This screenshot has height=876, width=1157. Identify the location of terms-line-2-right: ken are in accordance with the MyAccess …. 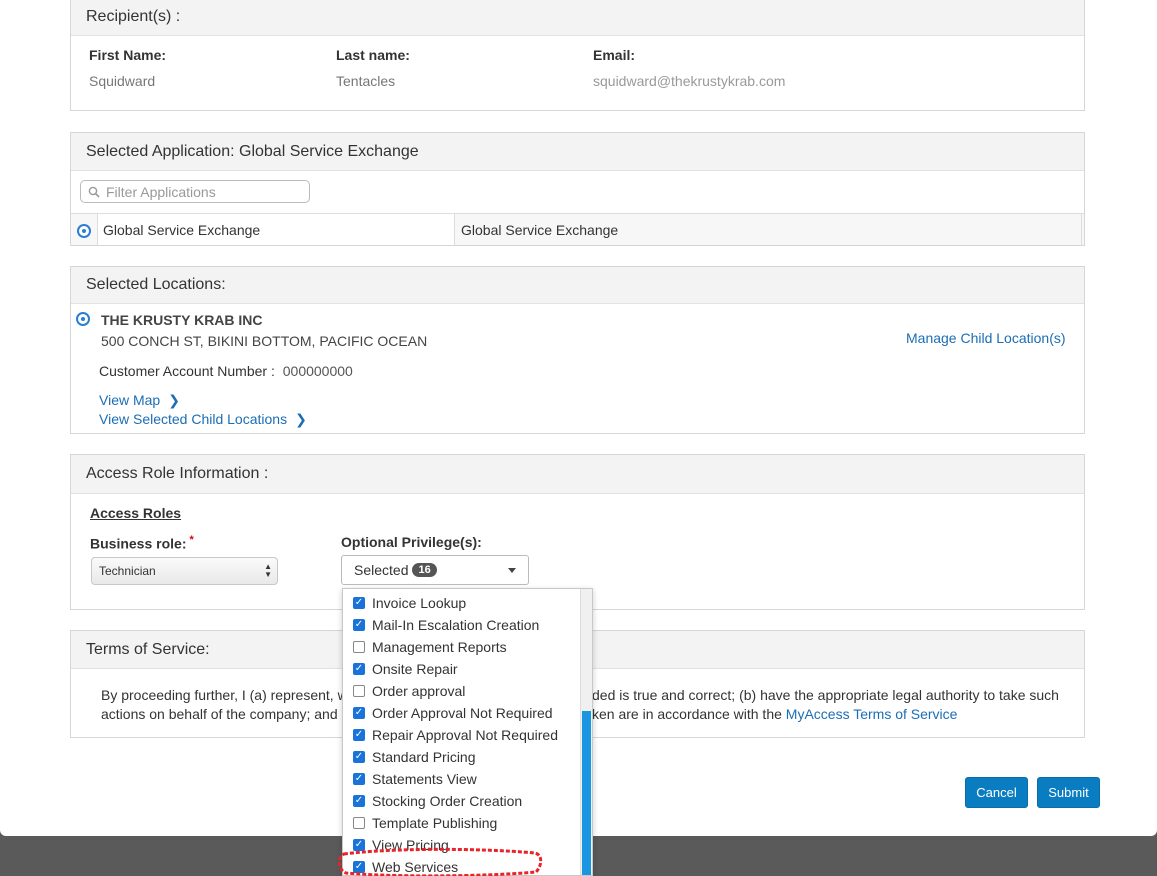
(775, 714).